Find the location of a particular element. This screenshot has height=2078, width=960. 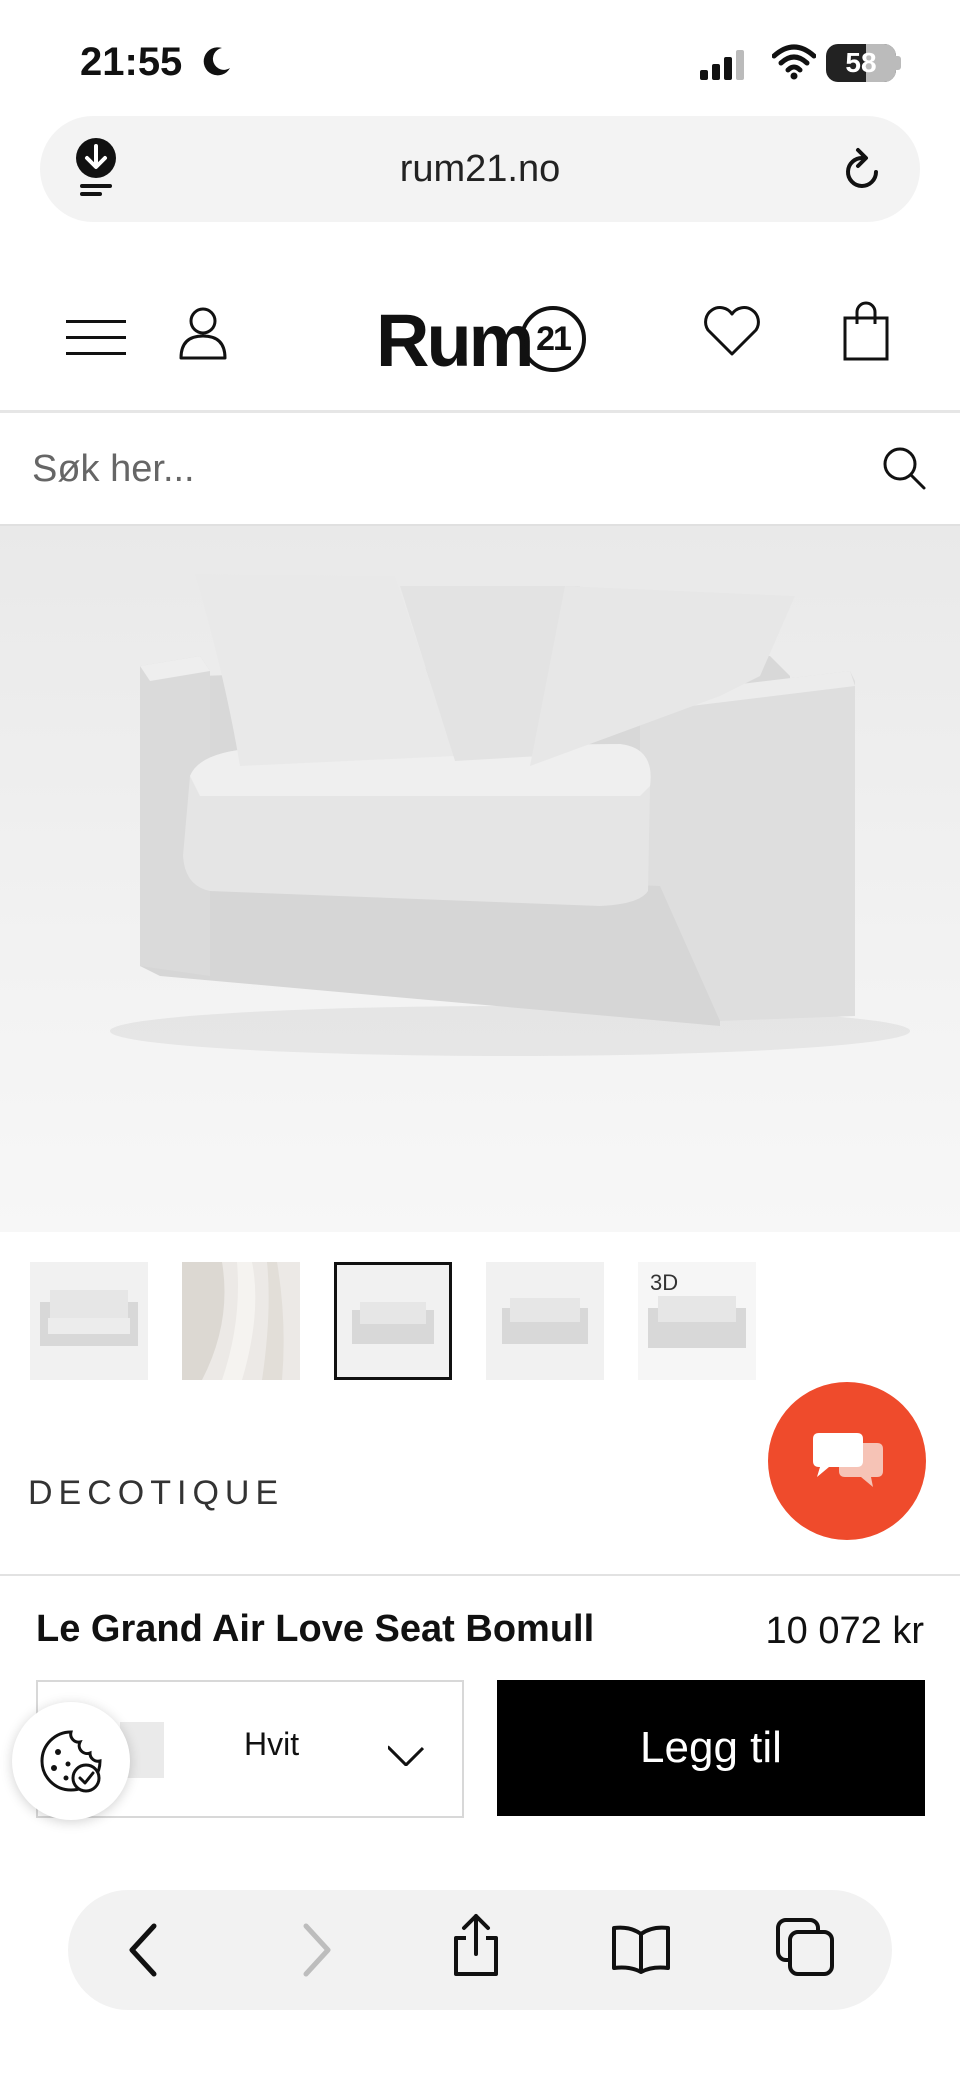

wifi-icon is located at coordinates (794, 62).